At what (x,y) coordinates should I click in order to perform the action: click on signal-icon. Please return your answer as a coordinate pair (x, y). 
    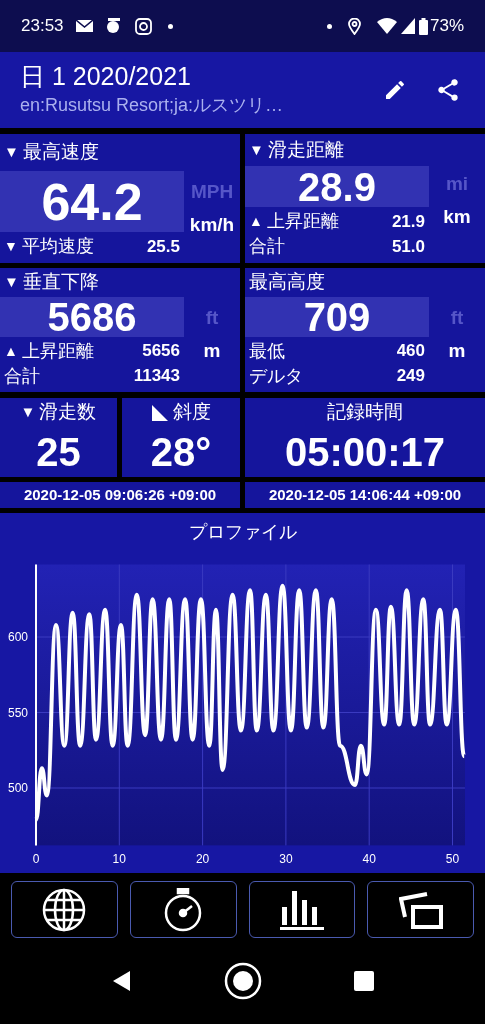
    Looking at the image, I should click on (407, 26).